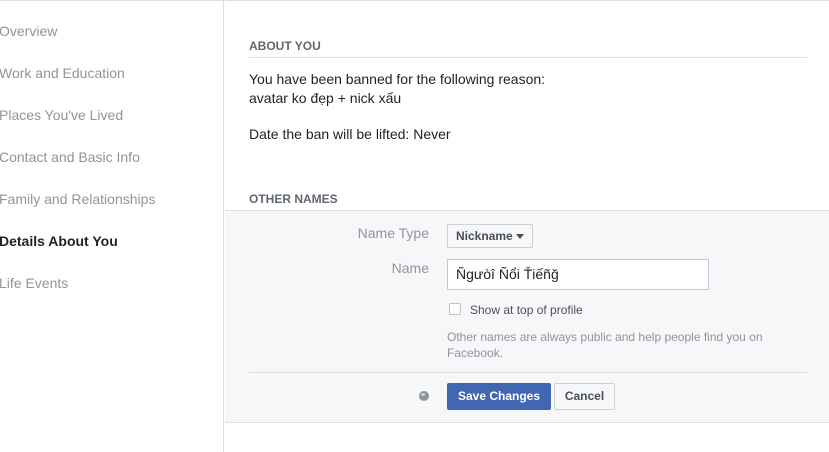 Image resolution: width=829 pixels, height=452 pixels. Describe the element at coordinates (499, 396) in the screenshot. I see `save-changes-button: Save Changes` at that location.